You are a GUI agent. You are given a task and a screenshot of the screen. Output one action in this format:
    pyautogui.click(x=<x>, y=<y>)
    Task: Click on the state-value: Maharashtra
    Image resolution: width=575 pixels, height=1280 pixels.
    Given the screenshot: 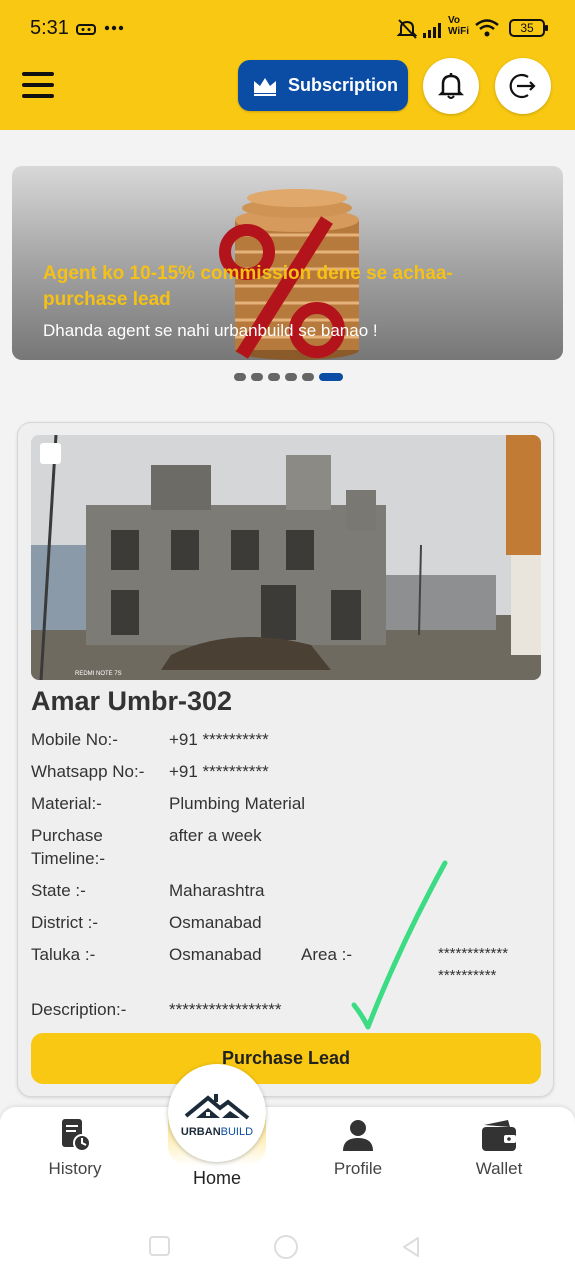 What is the action you would take?
    pyautogui.click(x=217, y=890)
    